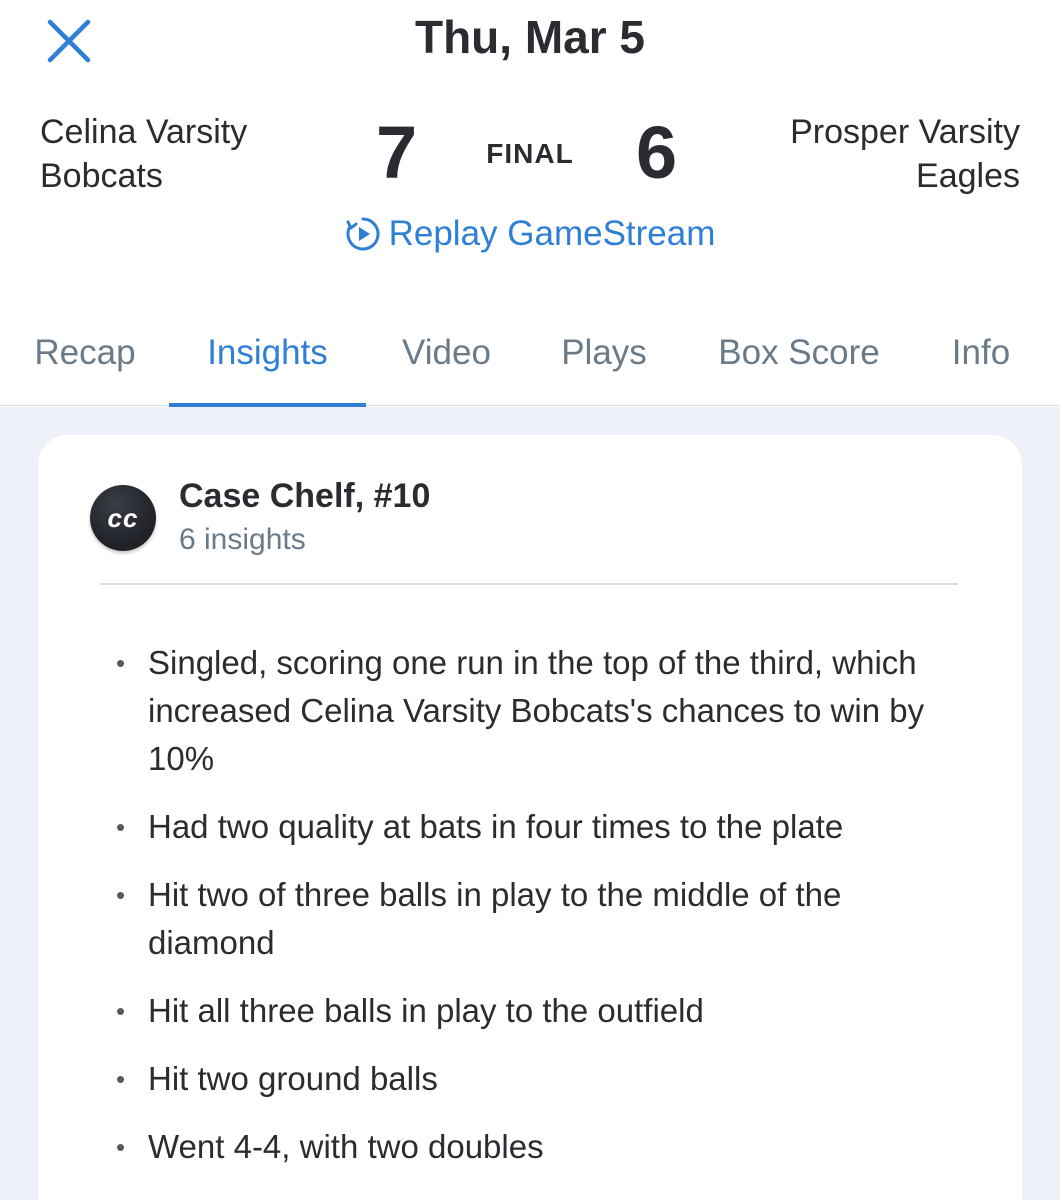  What do you see at coordinates (968, 176) in the screenshot?
I see `away-team-line2: Eagles` at bounding box center [968, 176].